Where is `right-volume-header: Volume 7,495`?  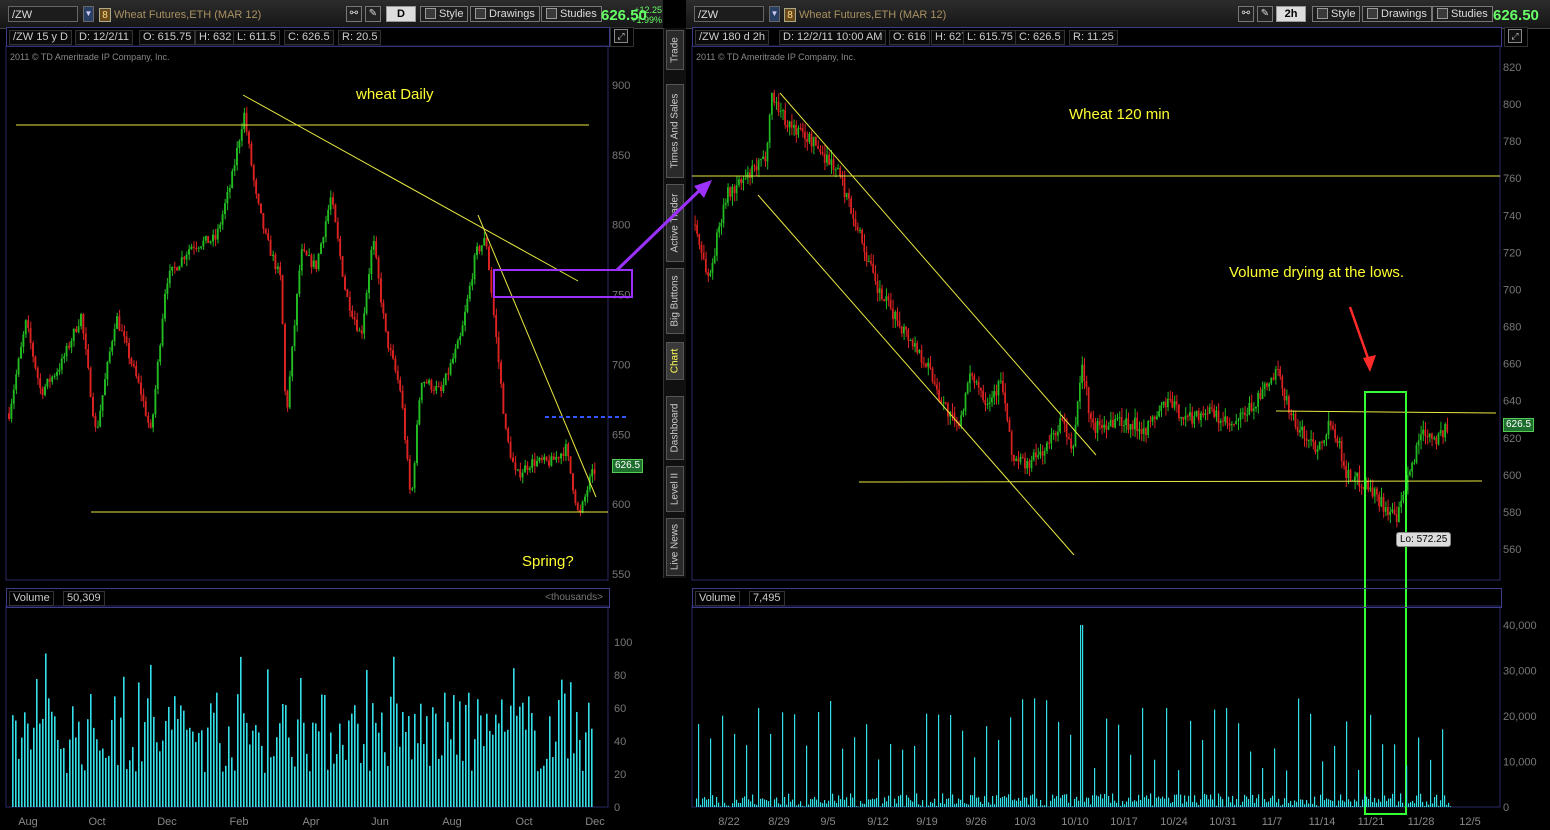
right-volume-header: Volume 7,495 is located at coordinates (1097, 598).